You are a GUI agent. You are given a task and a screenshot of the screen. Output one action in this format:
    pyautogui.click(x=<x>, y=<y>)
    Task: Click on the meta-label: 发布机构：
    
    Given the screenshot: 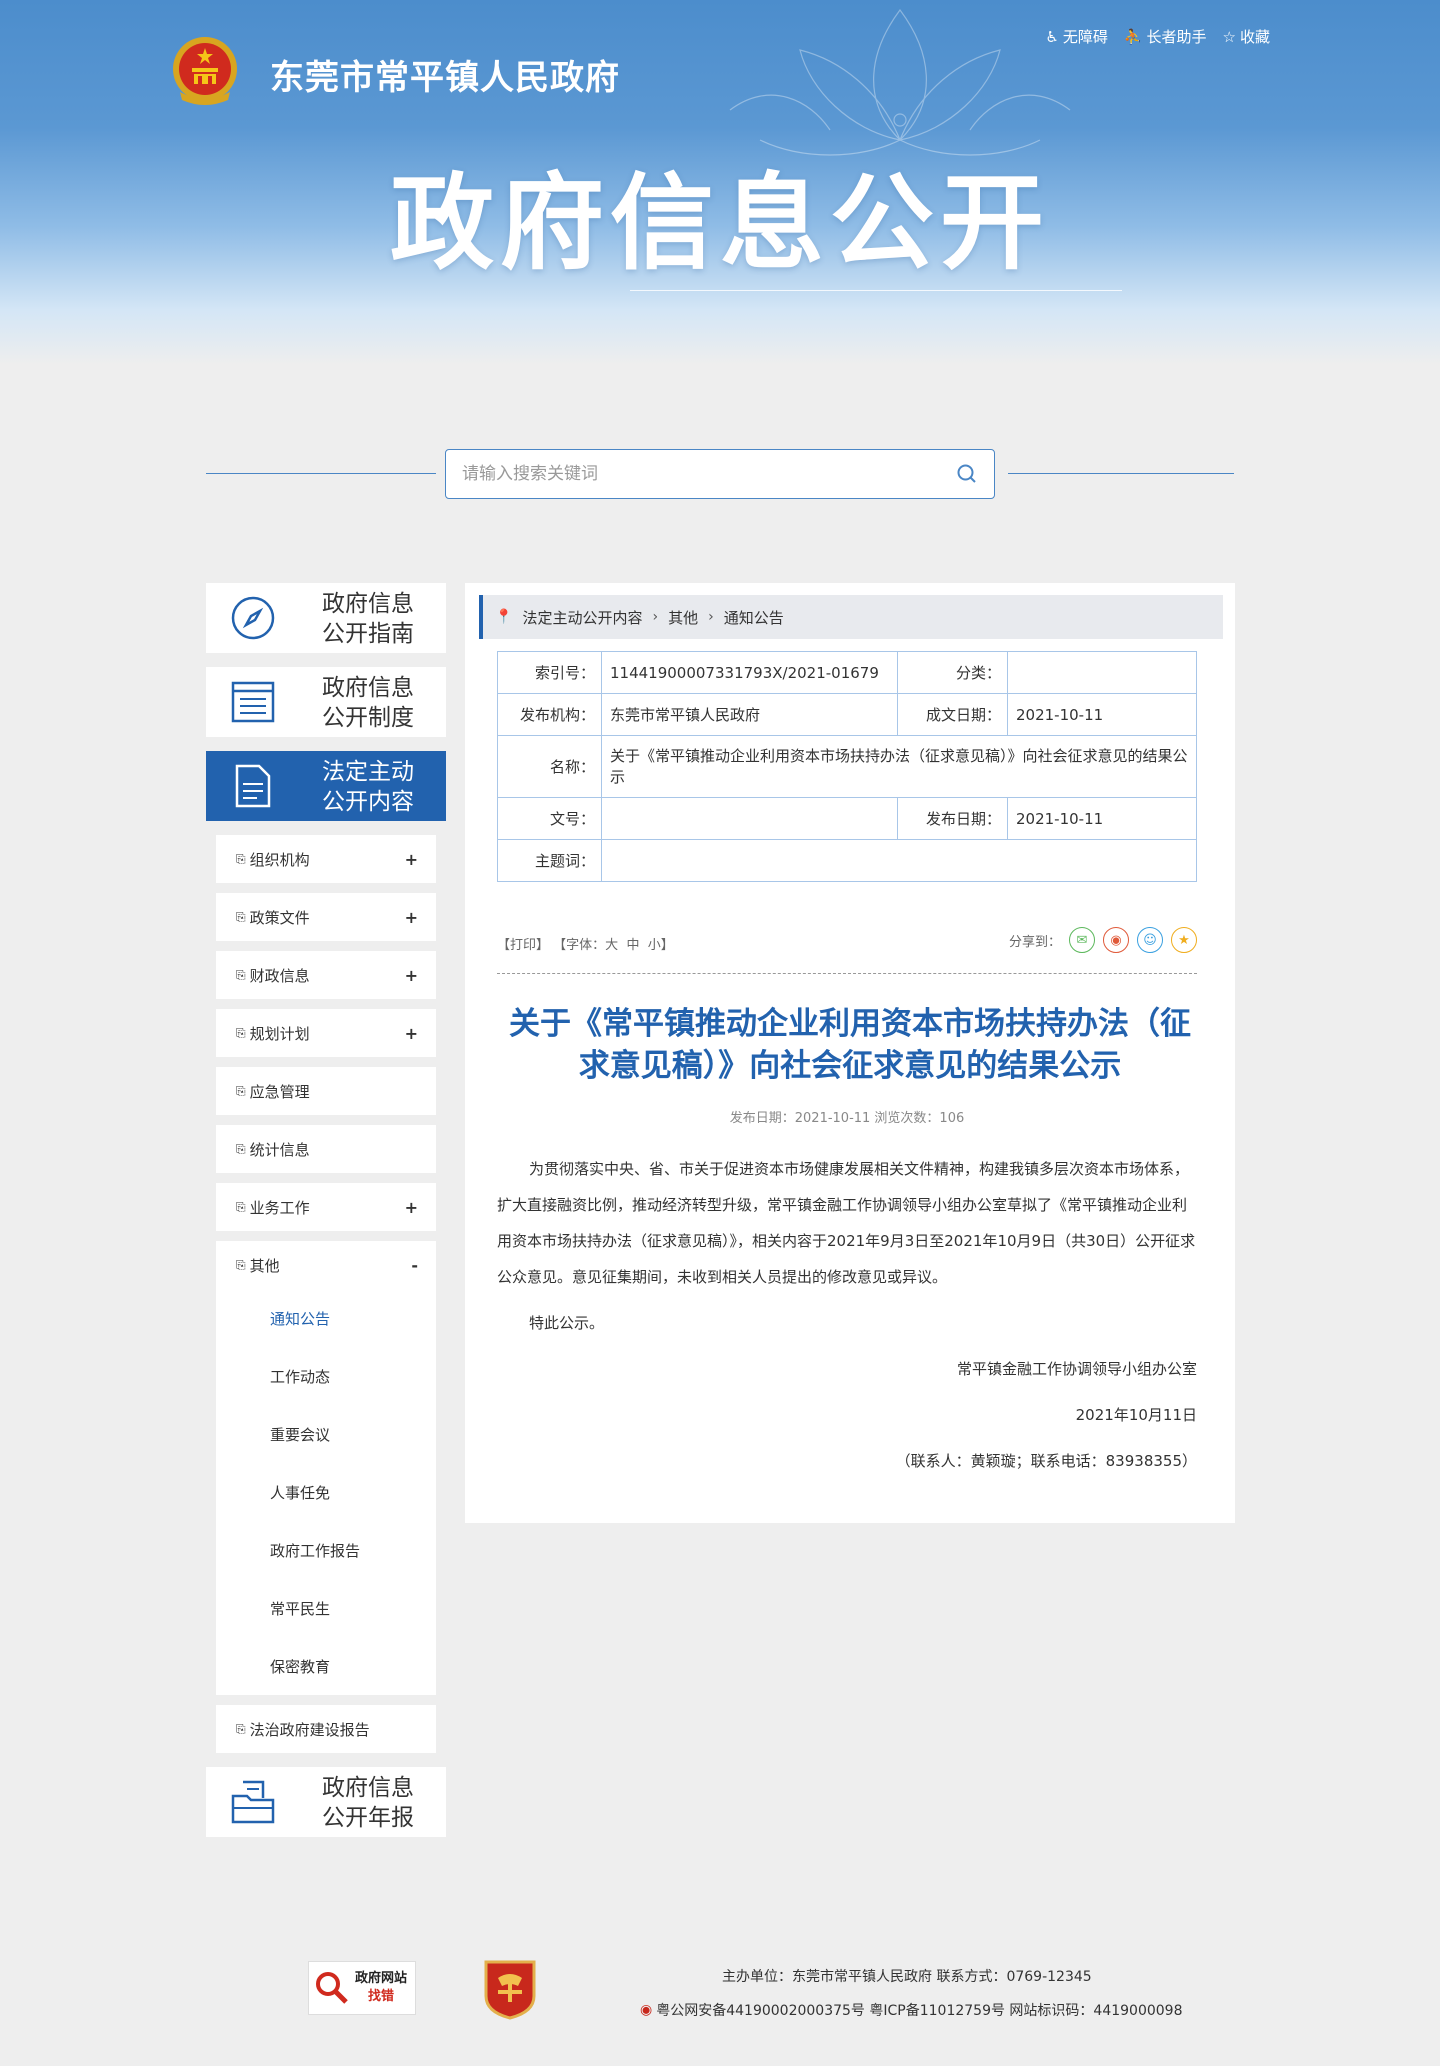 What is the action you would take?
    pyautogui.click(x=549, y=714)
    